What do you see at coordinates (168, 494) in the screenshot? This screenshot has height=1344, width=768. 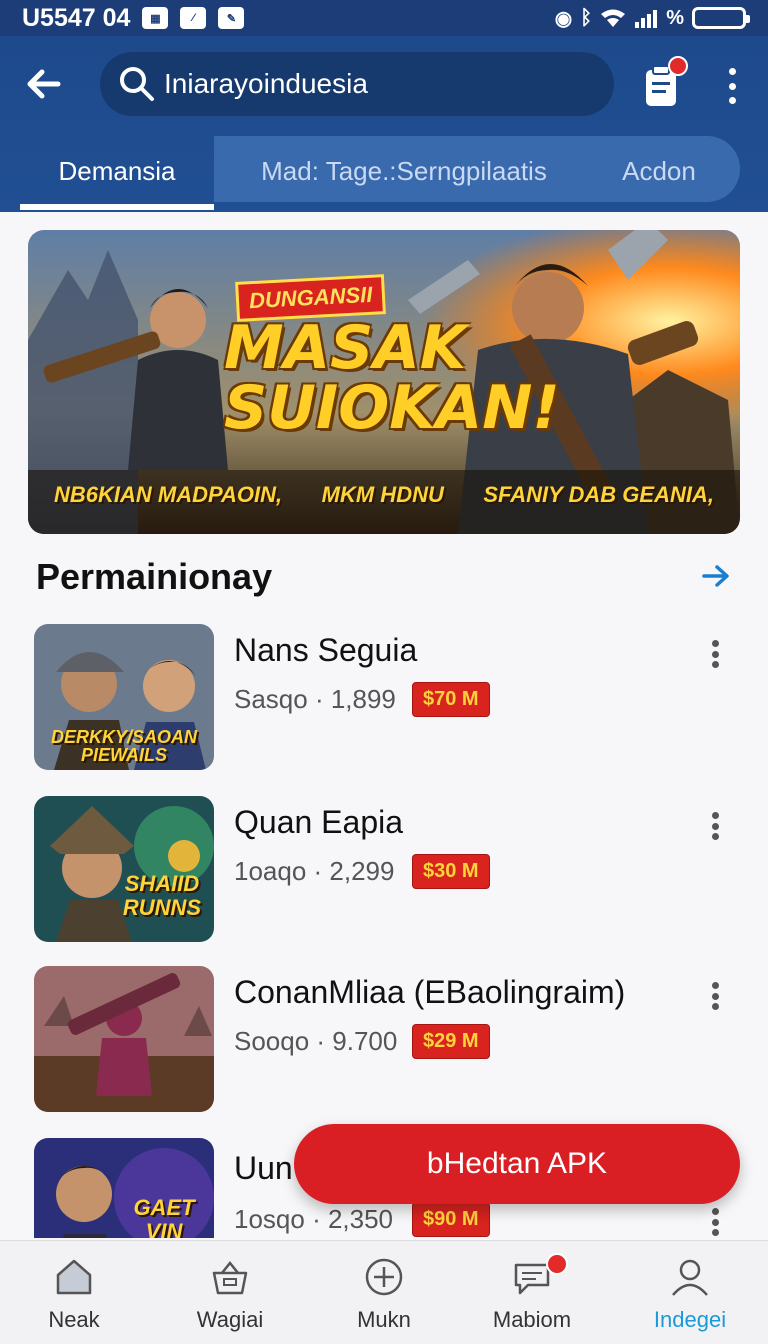 I see `banner-caption-1: NB6KIAN MADPAOIN,` at bounding box center [168, 494].